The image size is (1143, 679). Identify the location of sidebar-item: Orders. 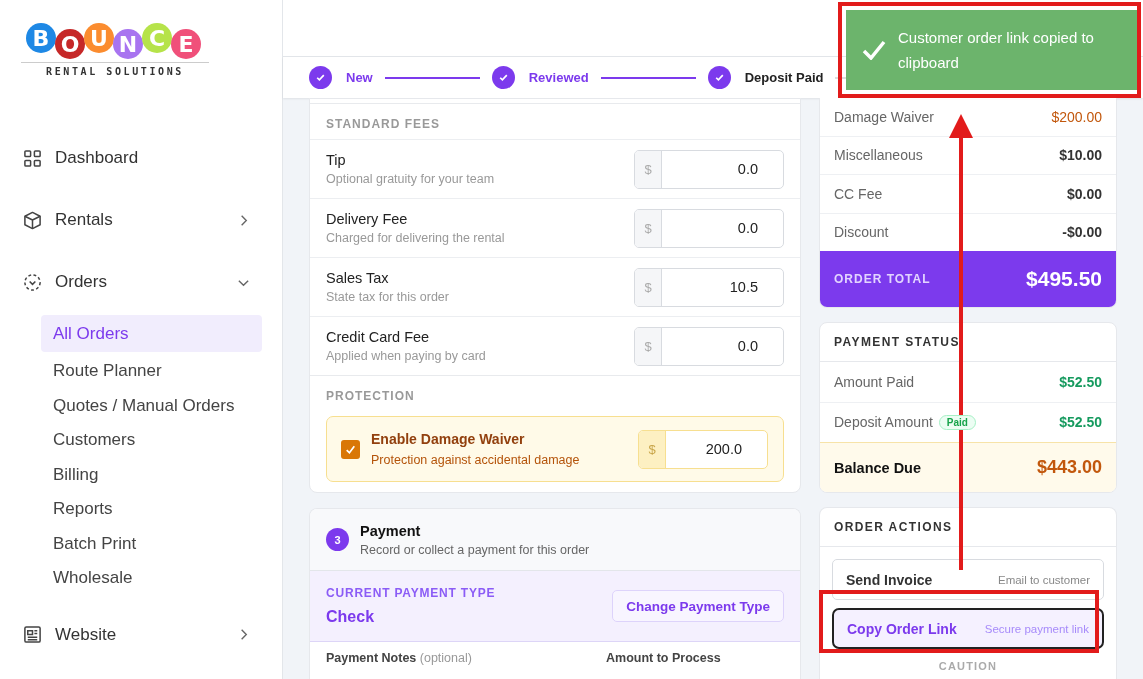
(141, 282).